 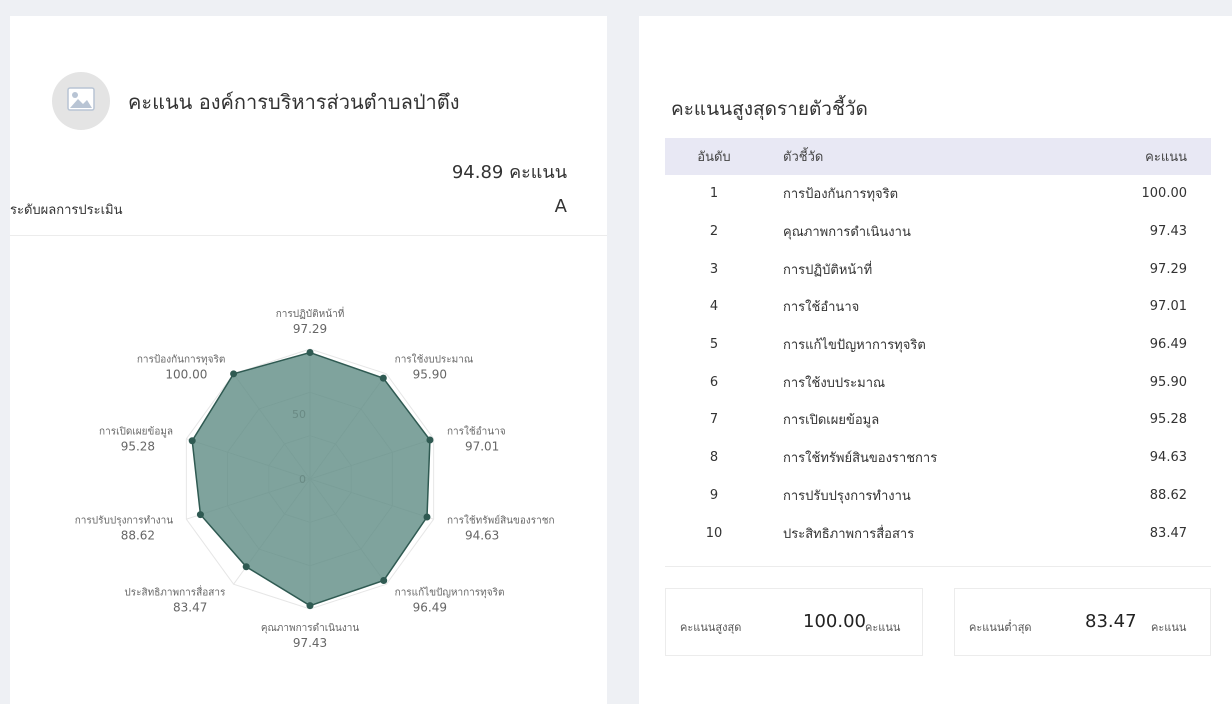 What do you see at coordinates (769, 109) in the screenshot?
I see `ranking-title: คะแนนสูงสุดรายตัวชี้วัด` at bounding box center [769, 109].